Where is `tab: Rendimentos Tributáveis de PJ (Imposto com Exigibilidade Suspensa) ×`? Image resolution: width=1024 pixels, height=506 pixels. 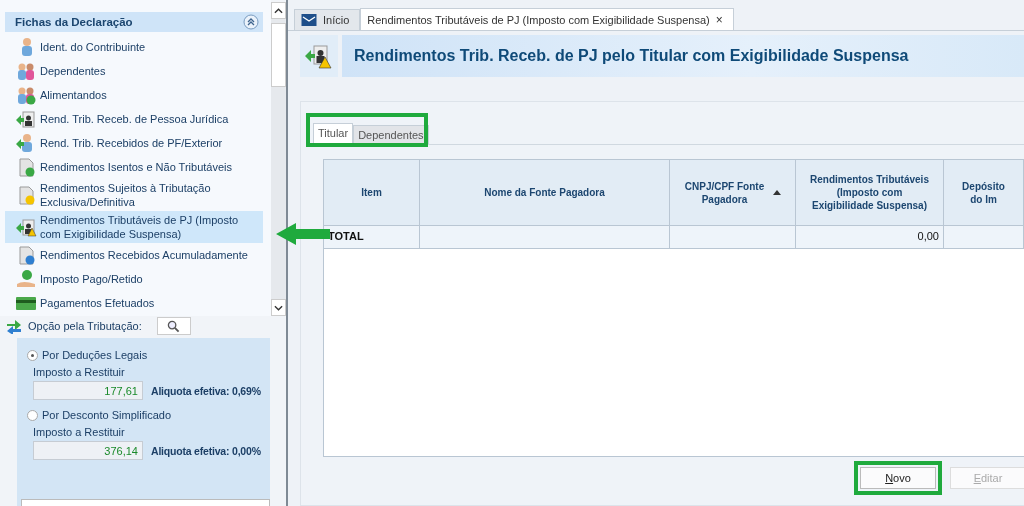 tab: Rendimentos Tributáveis de PJ (Imposto com Exigibilidade Suspensa) × is located at coordinates (547, 19).